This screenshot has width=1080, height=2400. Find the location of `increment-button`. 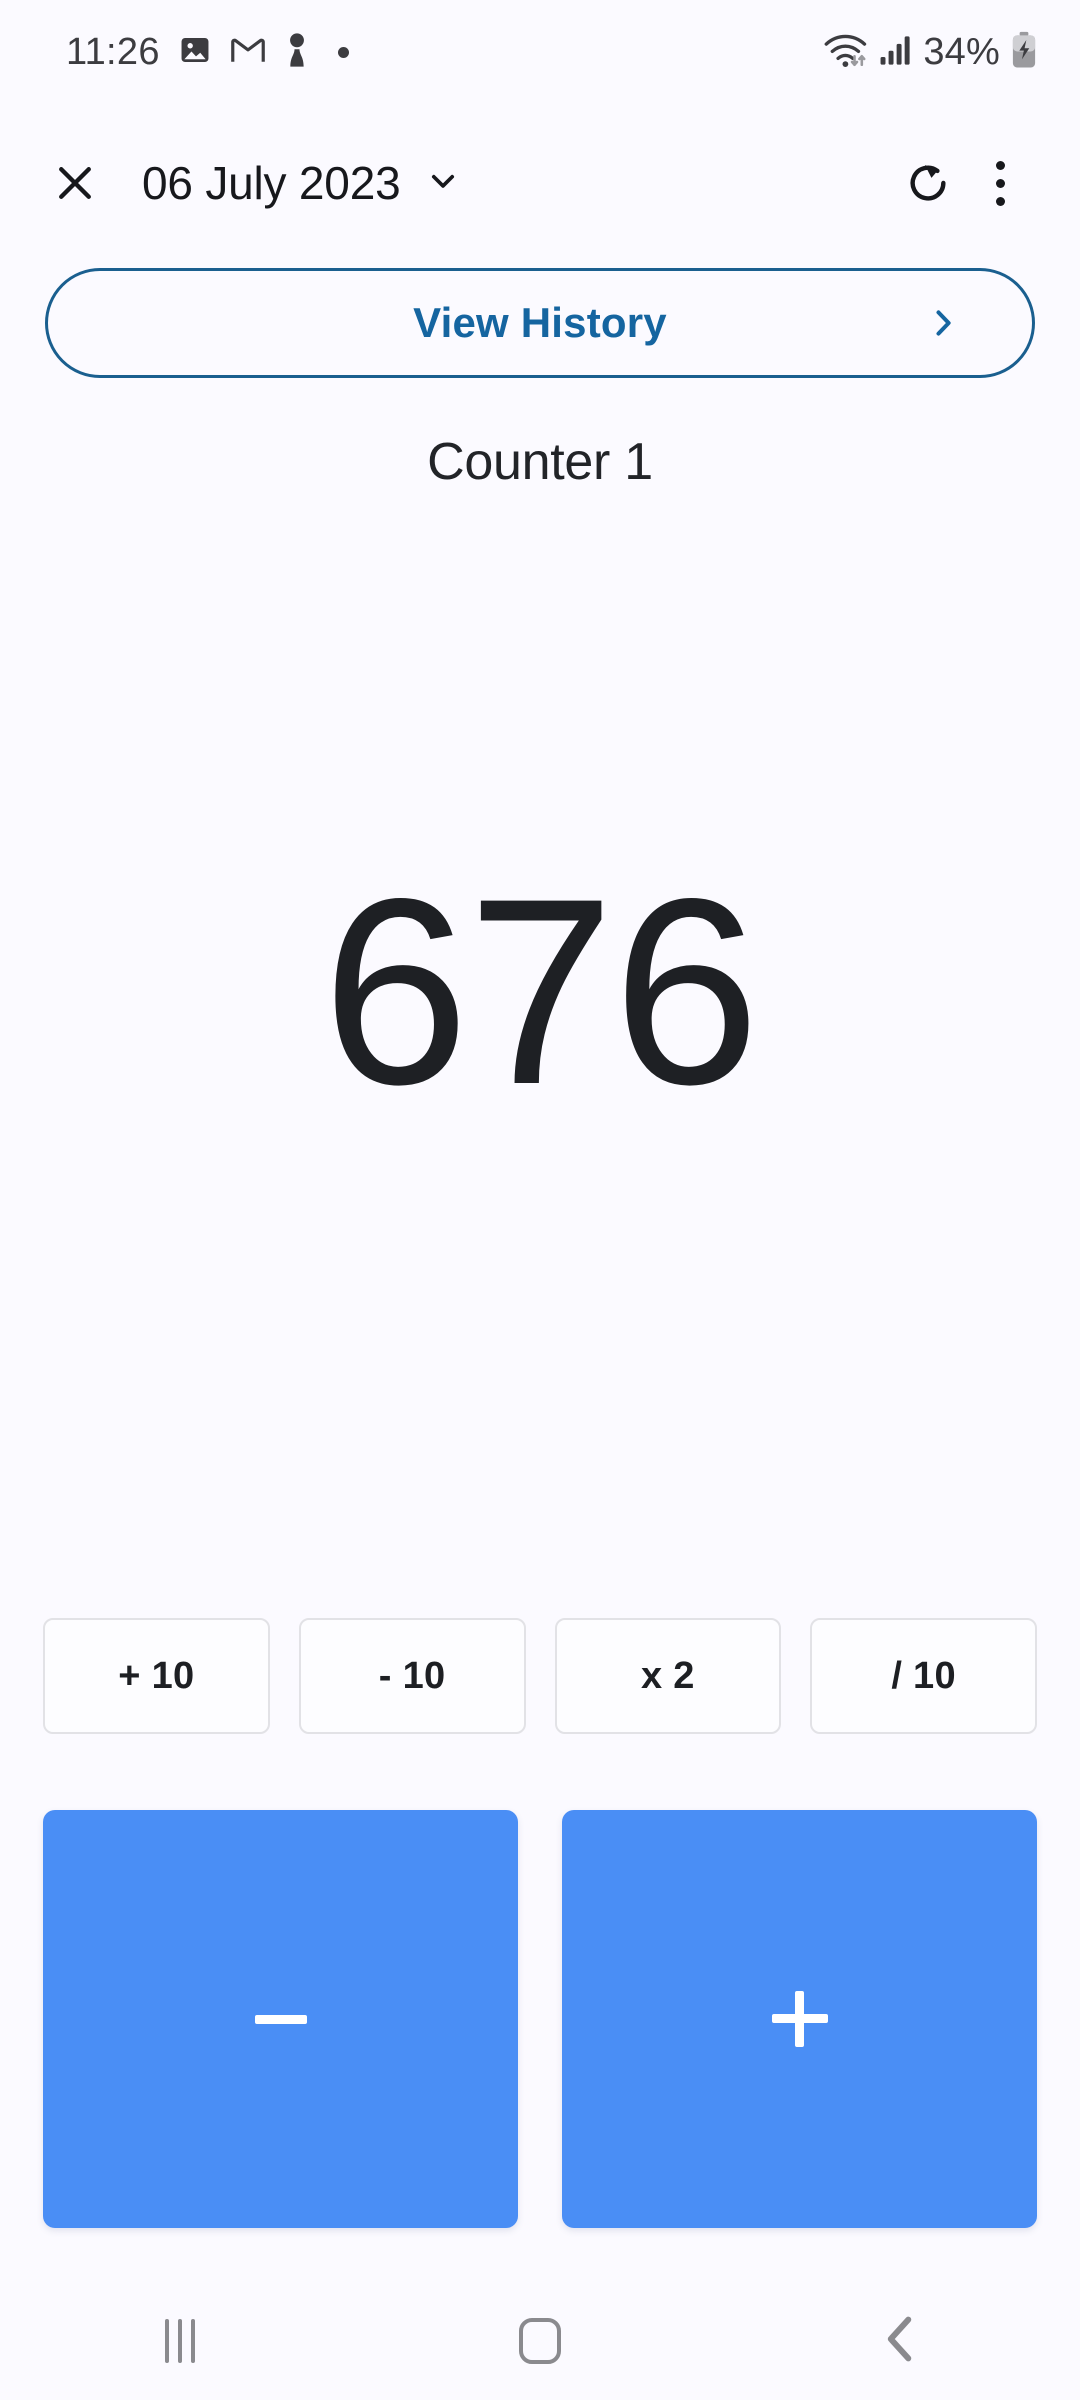

increment-button is located at coordinates (799, 2019).